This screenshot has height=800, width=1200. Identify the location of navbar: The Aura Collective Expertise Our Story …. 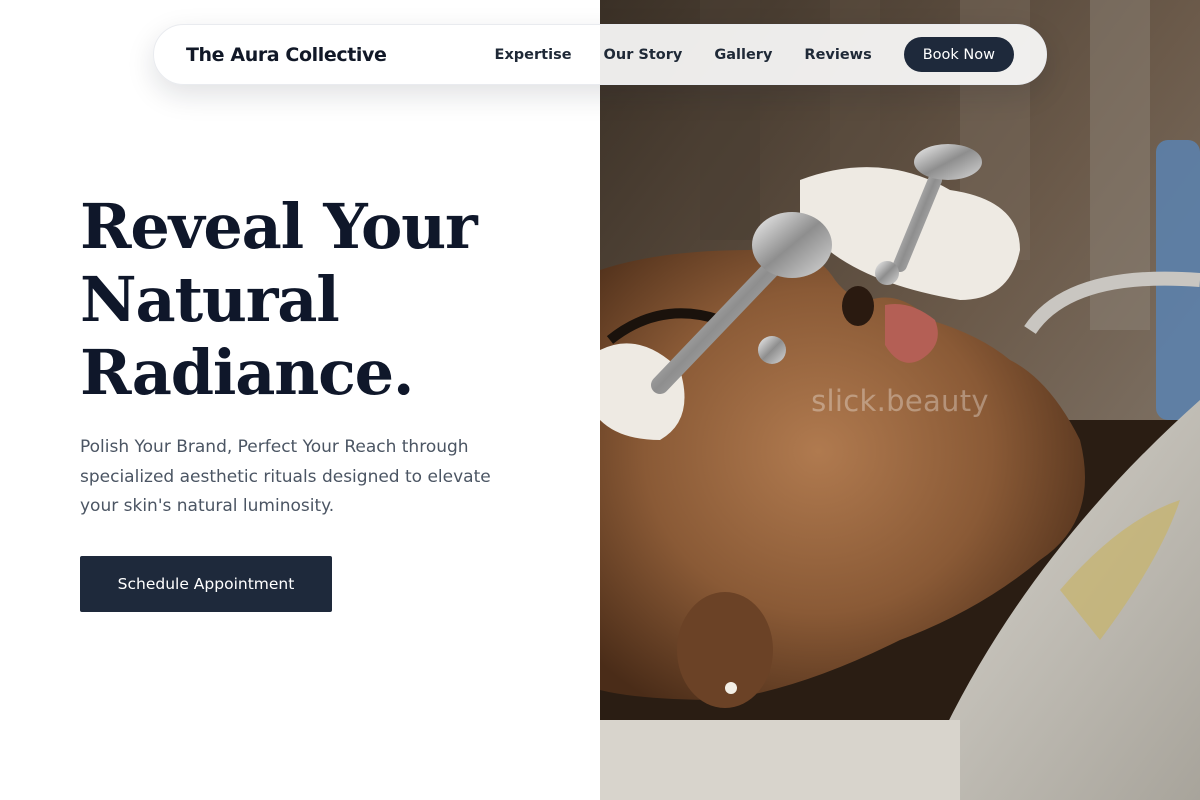
(600, 54).